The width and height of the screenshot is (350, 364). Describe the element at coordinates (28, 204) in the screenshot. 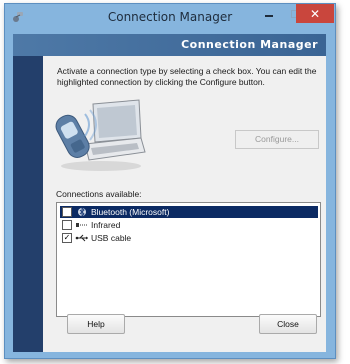

I see `left-decorative-strip` at that location.